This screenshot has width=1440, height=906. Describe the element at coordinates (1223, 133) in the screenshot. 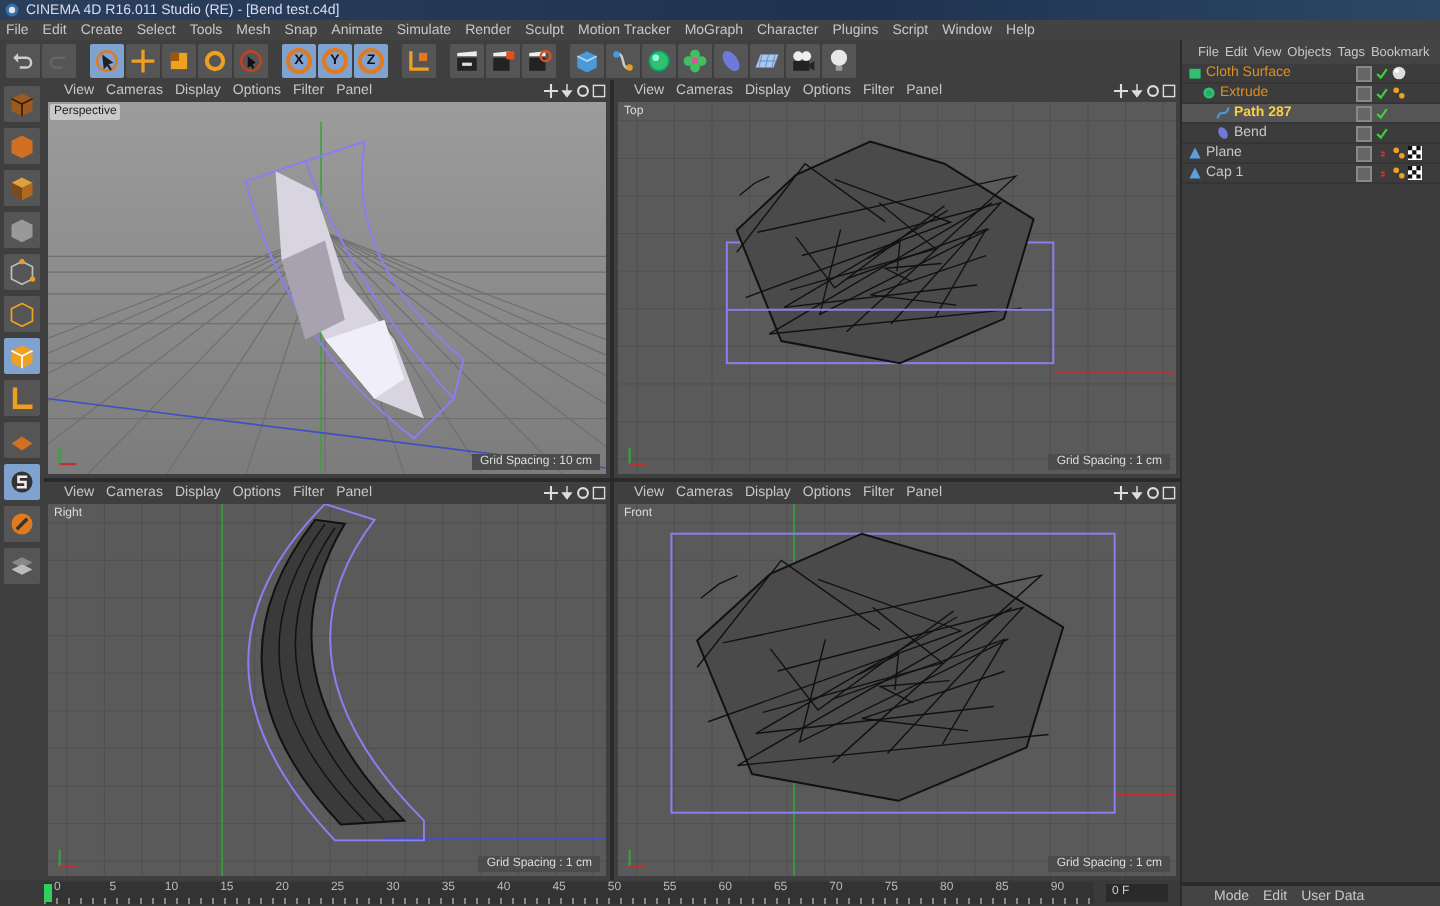

I see `bend-object-icon` at that location.